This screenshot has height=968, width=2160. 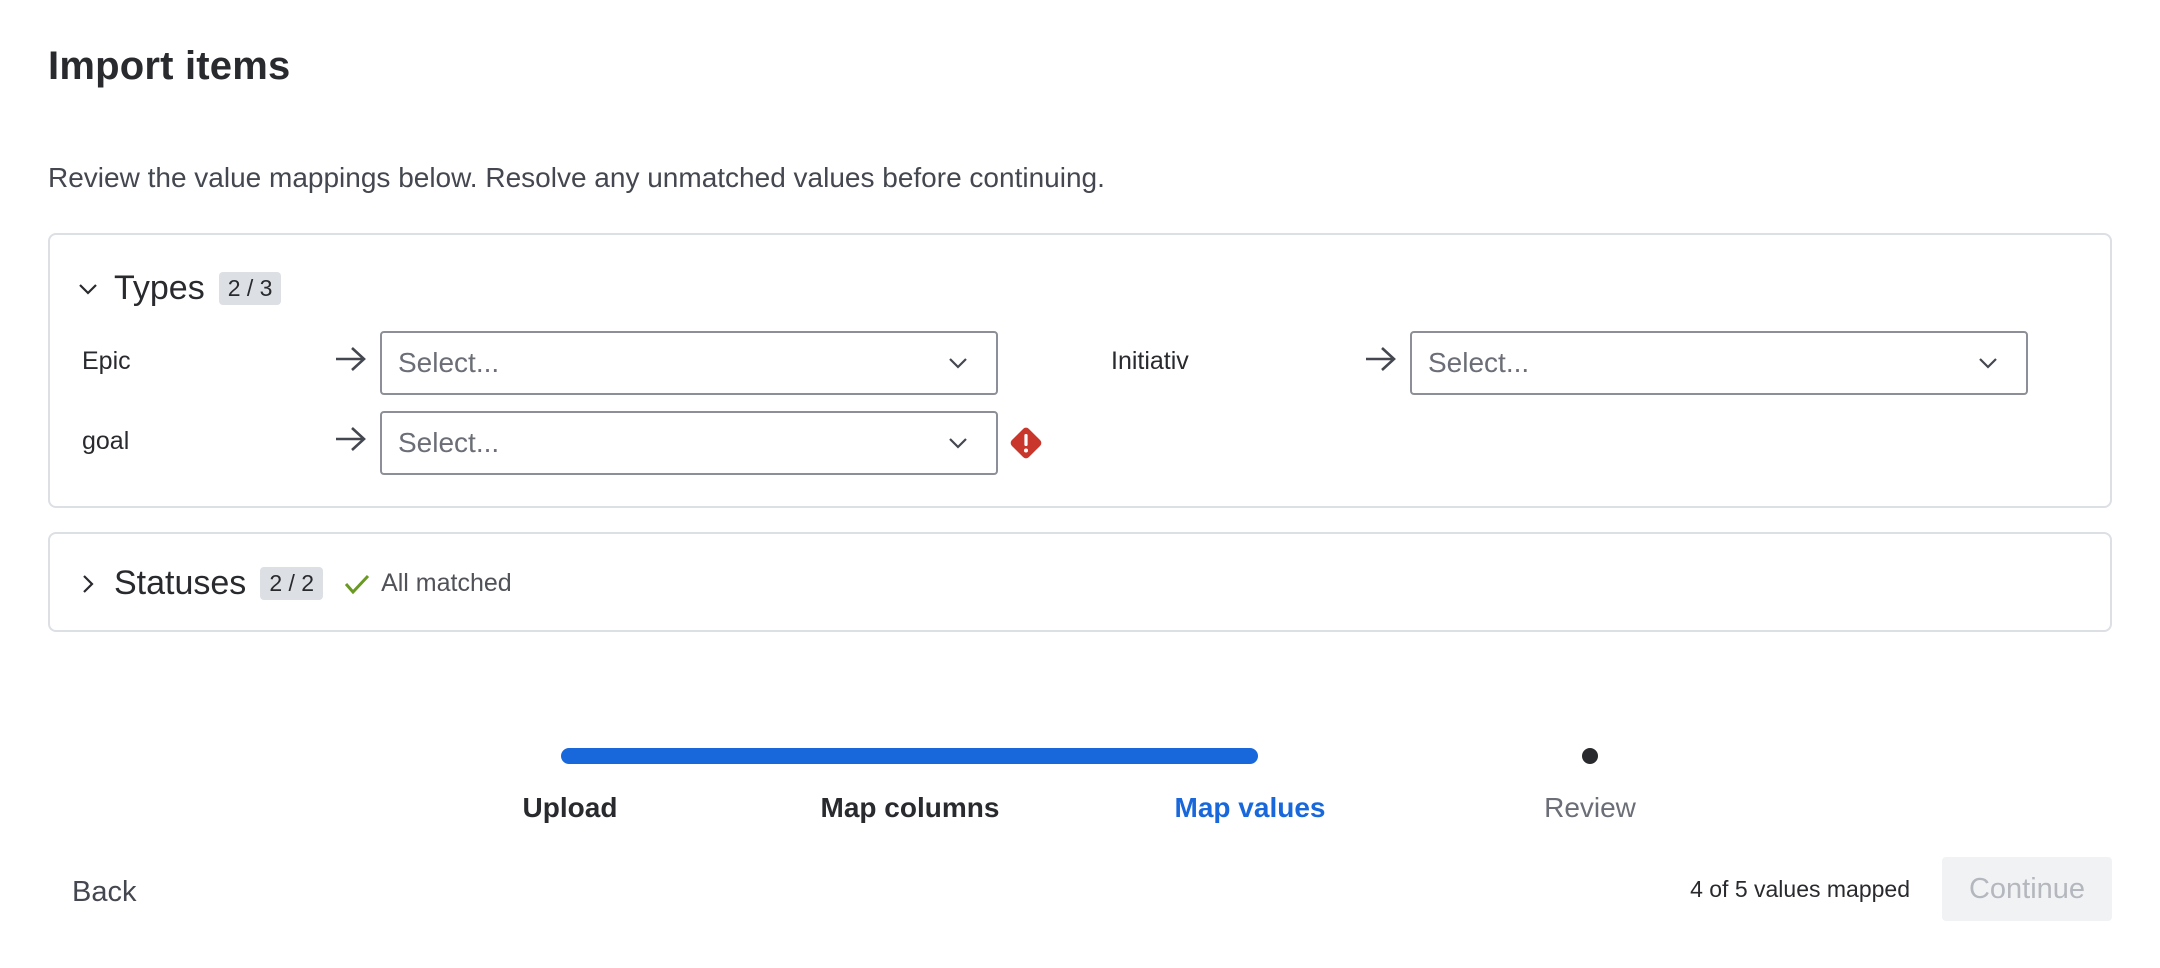 I want to click on all-matched-status: All matched, so click(x=427, y=583).